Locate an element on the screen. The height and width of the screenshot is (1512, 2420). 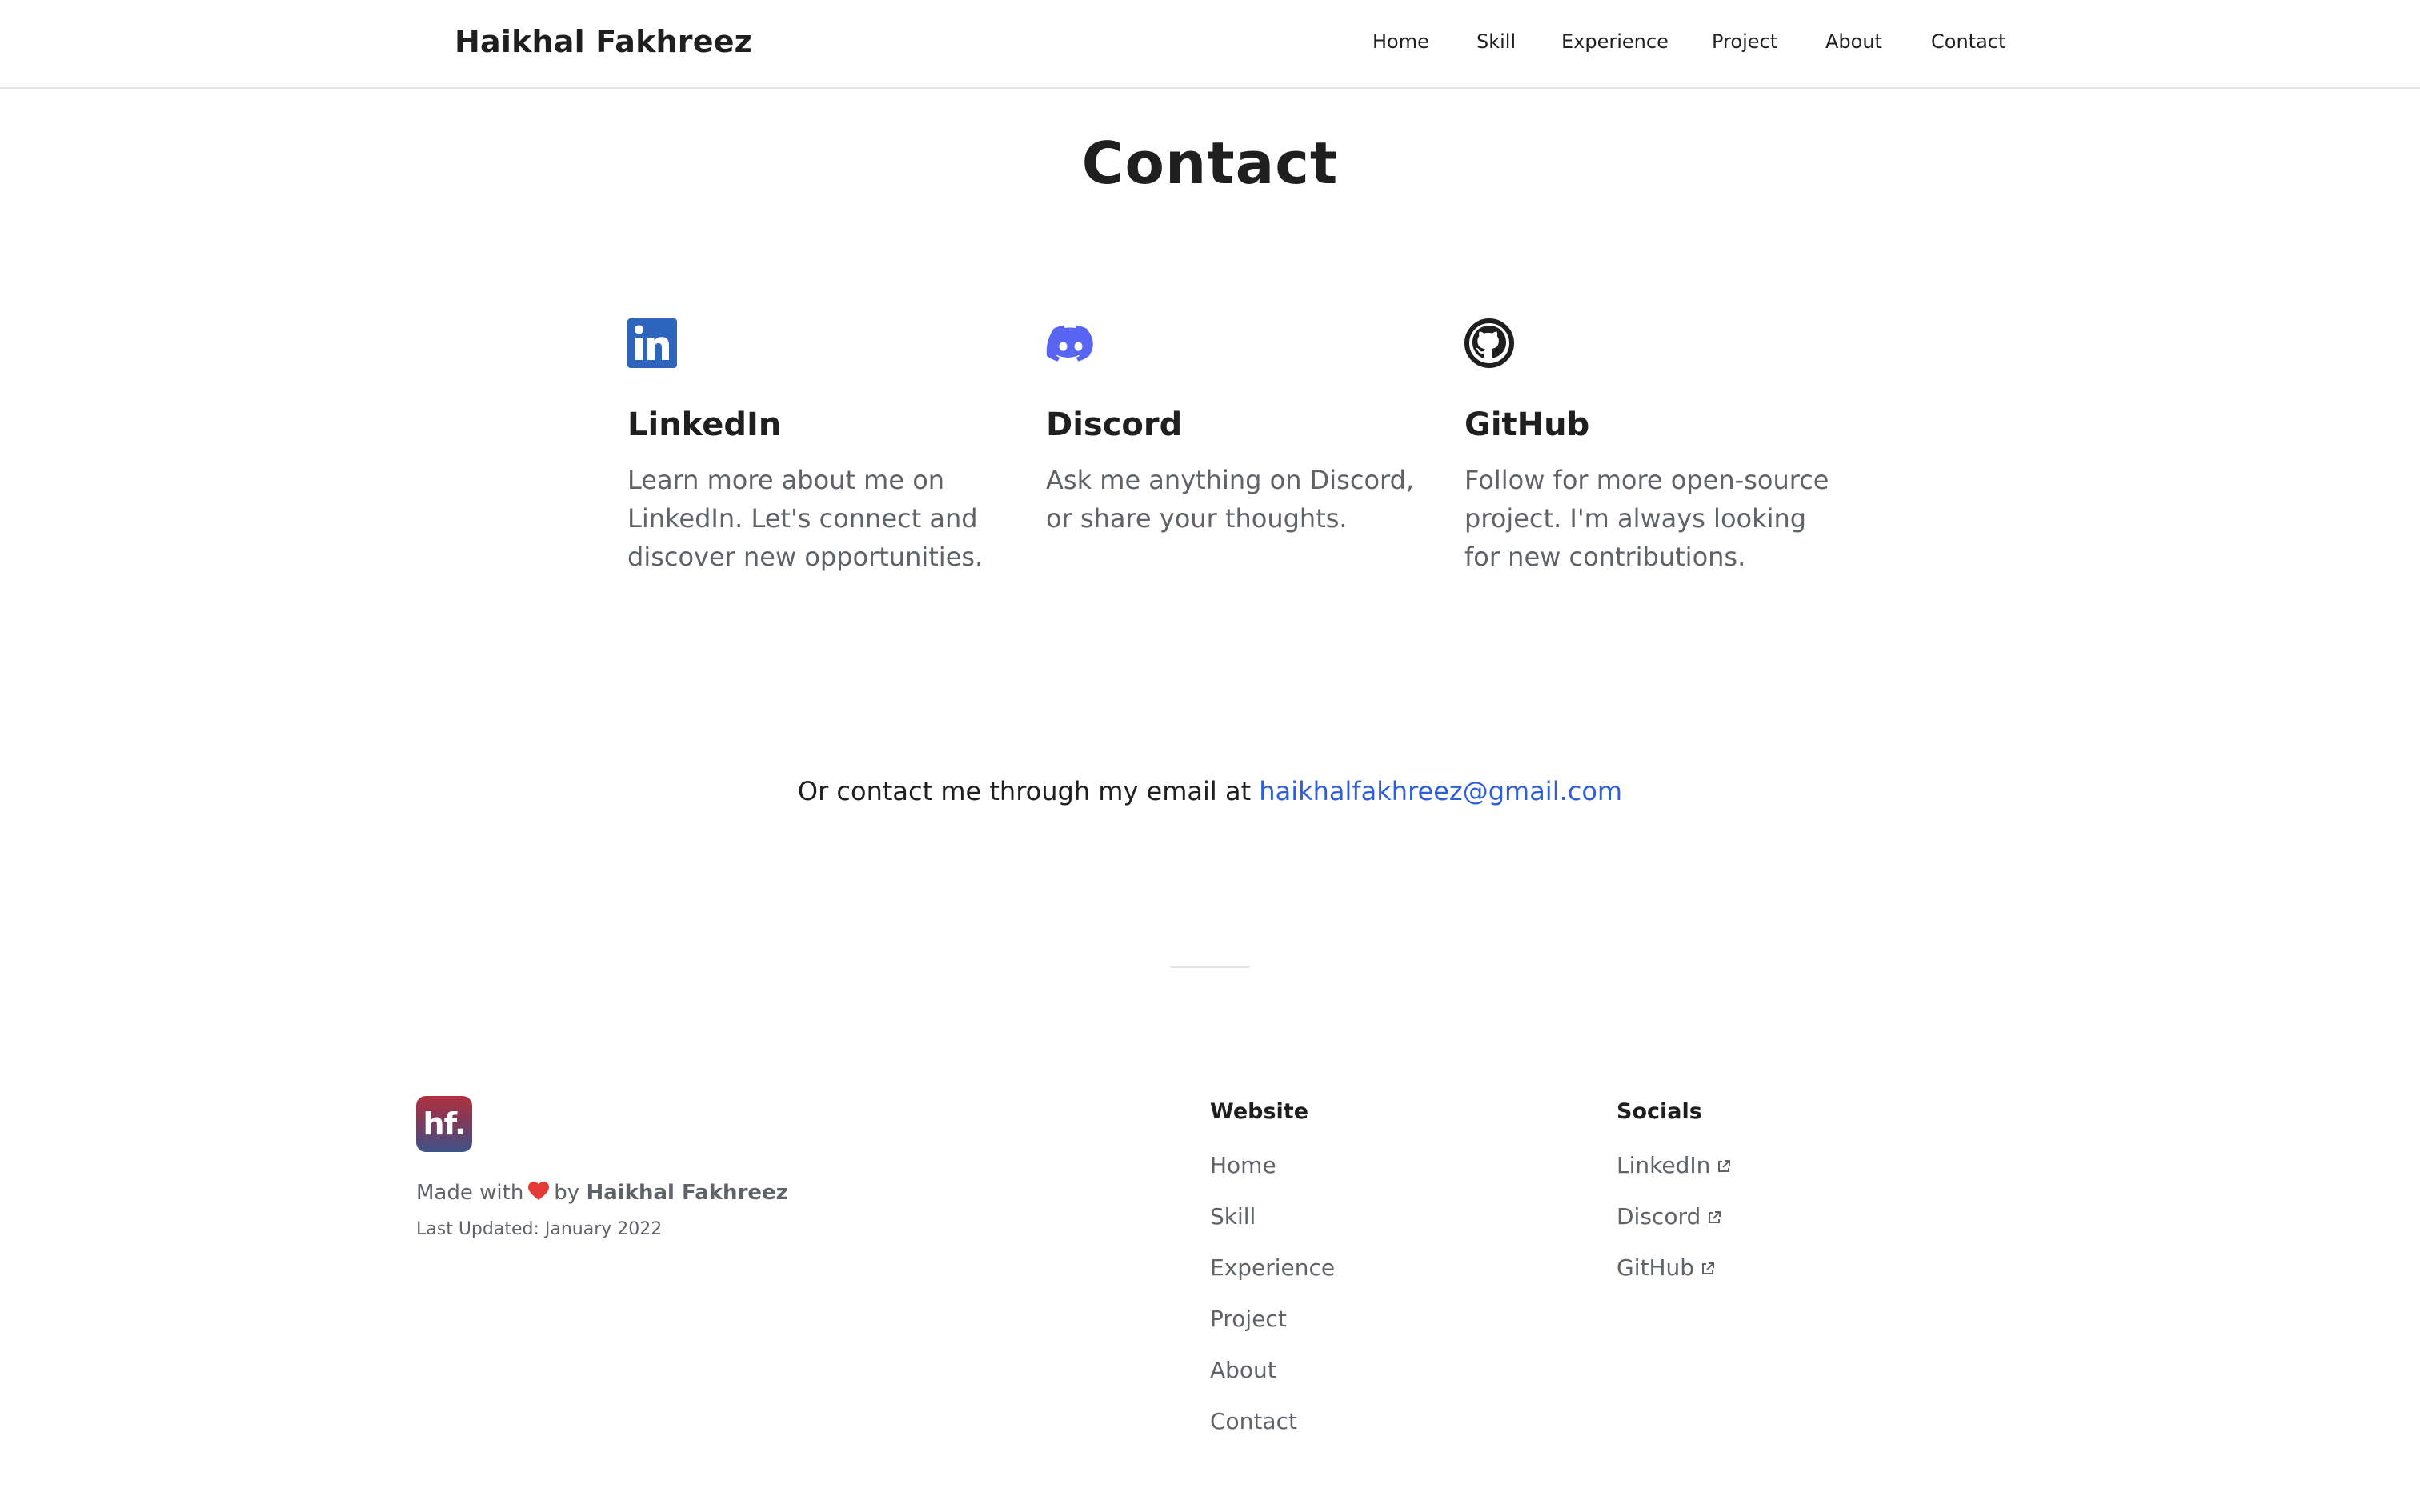
footer-social-linkedin: LinkedIn is located at coordinates (1674, 1165).